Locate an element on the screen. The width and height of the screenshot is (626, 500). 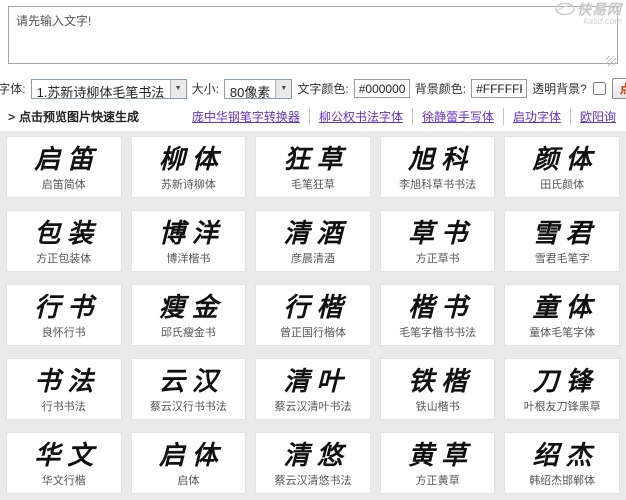
font-preview-tile: 启笛 启笛简体 is located at coordinates (64, 167).